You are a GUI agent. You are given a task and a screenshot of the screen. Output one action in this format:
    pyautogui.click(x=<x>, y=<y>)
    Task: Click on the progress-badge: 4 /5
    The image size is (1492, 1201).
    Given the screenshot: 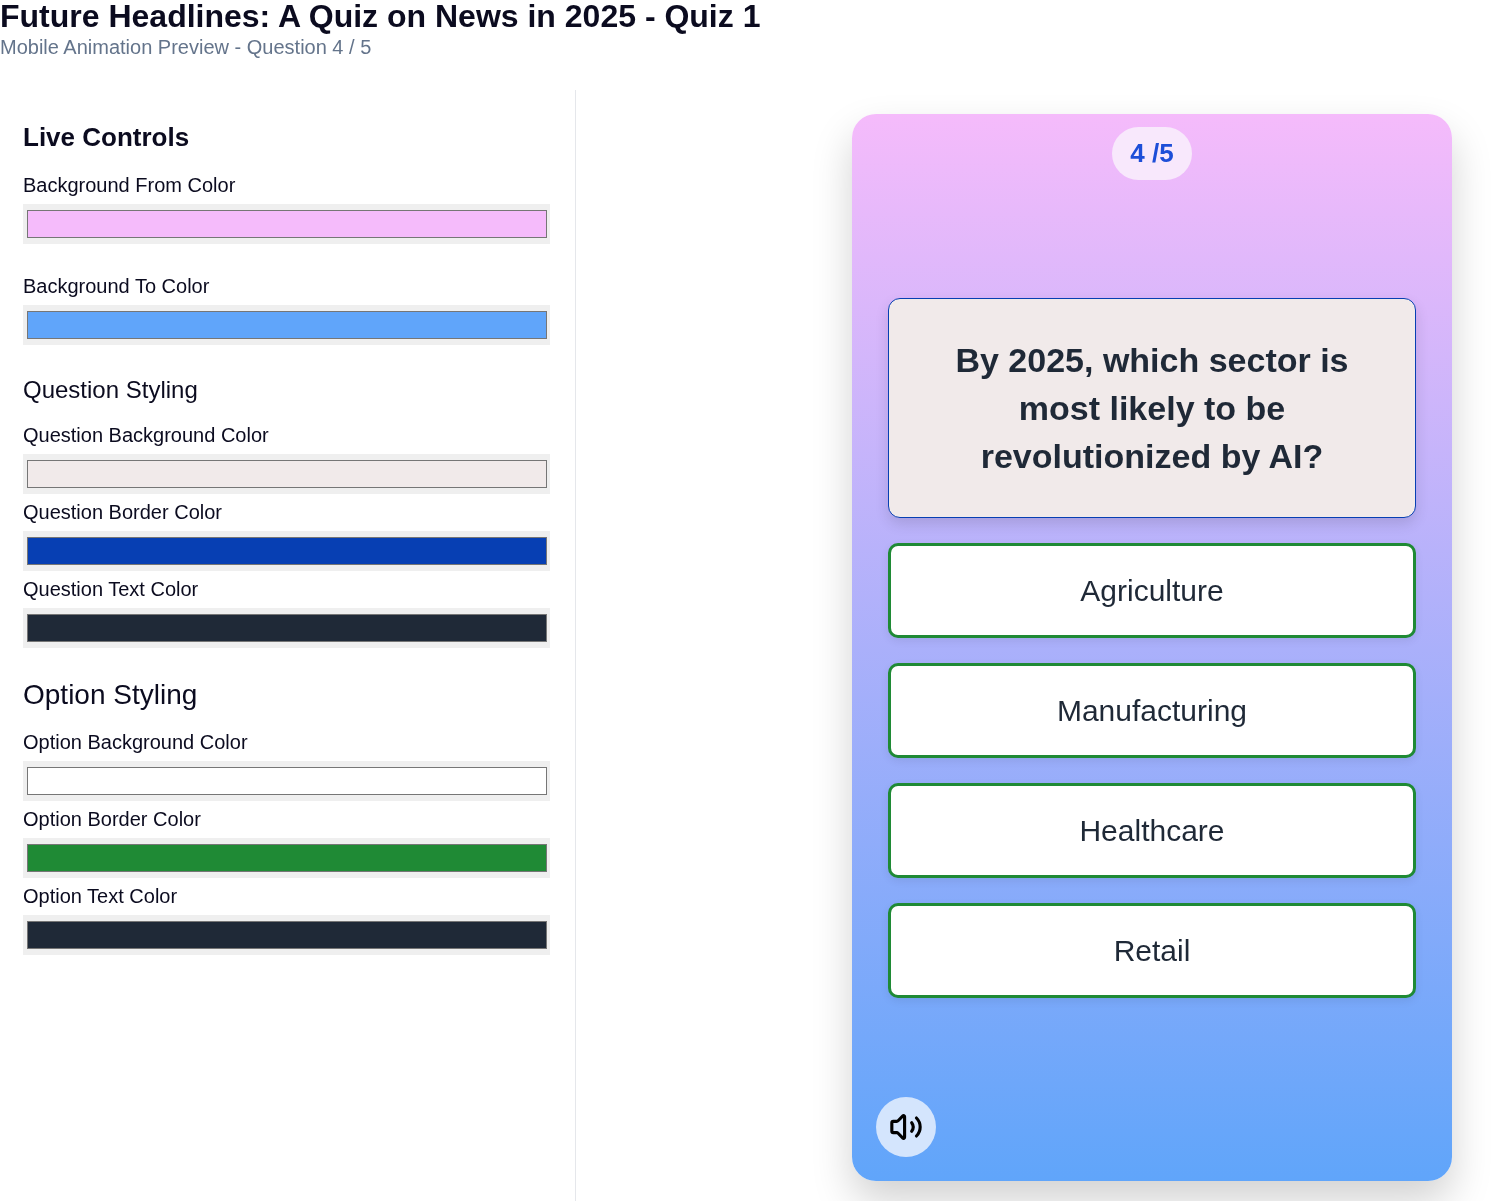 What is the action you would take?
    pyautogui.click(x=1152, y=153)
    